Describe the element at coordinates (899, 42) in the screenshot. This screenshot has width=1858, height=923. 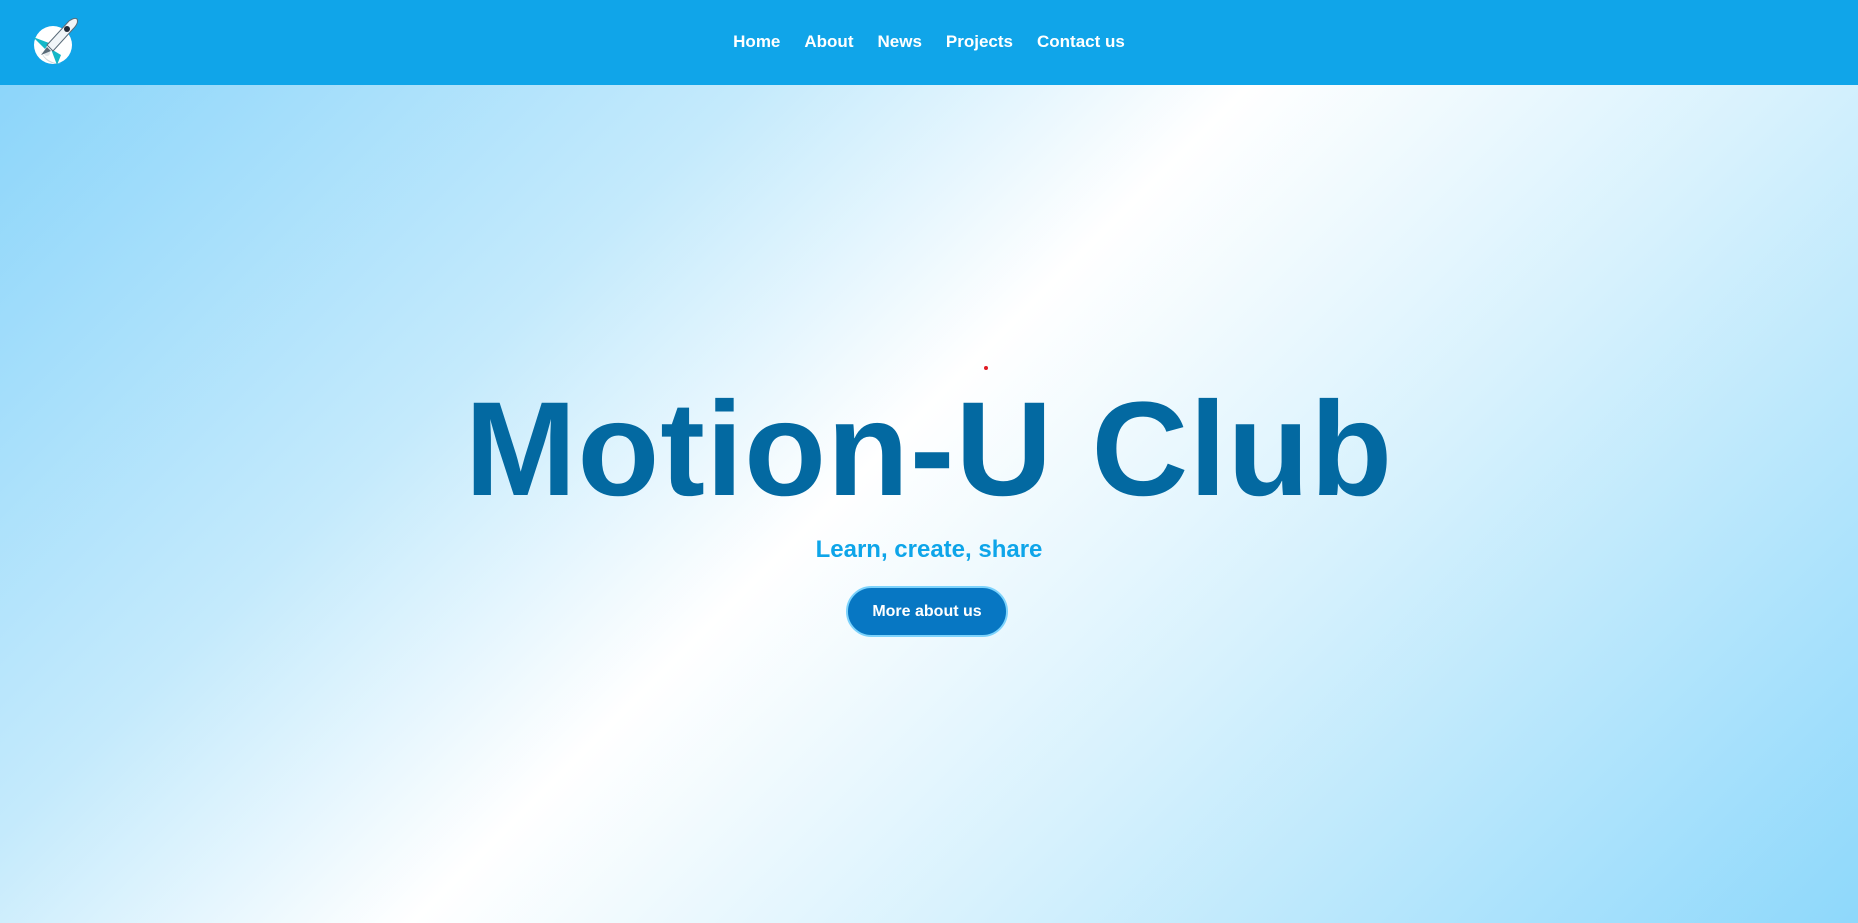
I see `nav-link-news: News` at that location.